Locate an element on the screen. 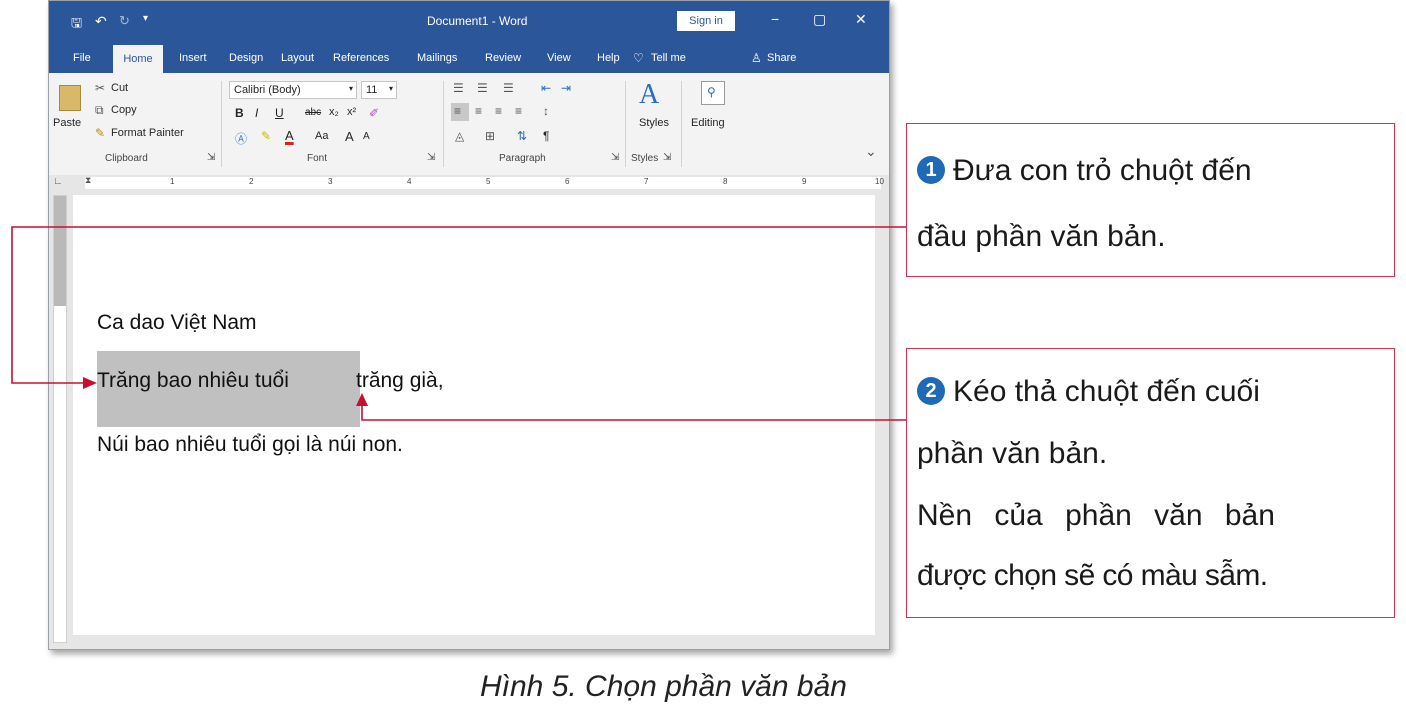 This screenshot has height=721, width=1406. step-badge-1: 1 is located at coordinates (931, 170).